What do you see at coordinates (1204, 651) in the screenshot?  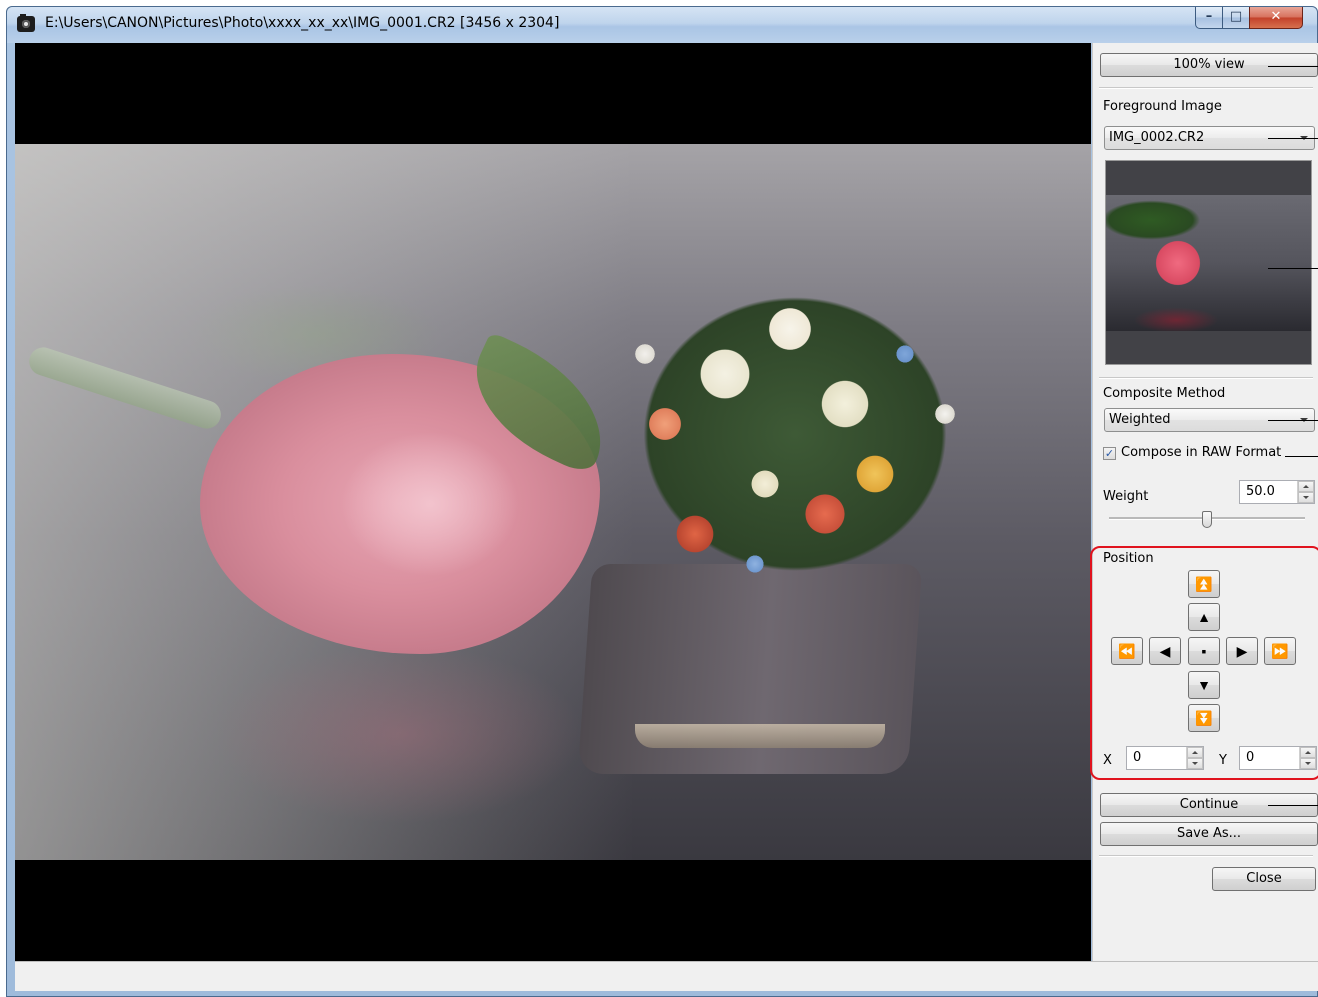 I see `reset-position-button: ▪` at bounding box center [1204, 651].